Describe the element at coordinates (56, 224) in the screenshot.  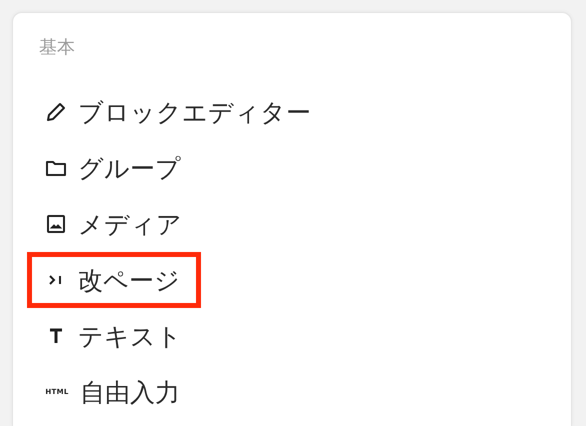
I see `image-icon` at that location.